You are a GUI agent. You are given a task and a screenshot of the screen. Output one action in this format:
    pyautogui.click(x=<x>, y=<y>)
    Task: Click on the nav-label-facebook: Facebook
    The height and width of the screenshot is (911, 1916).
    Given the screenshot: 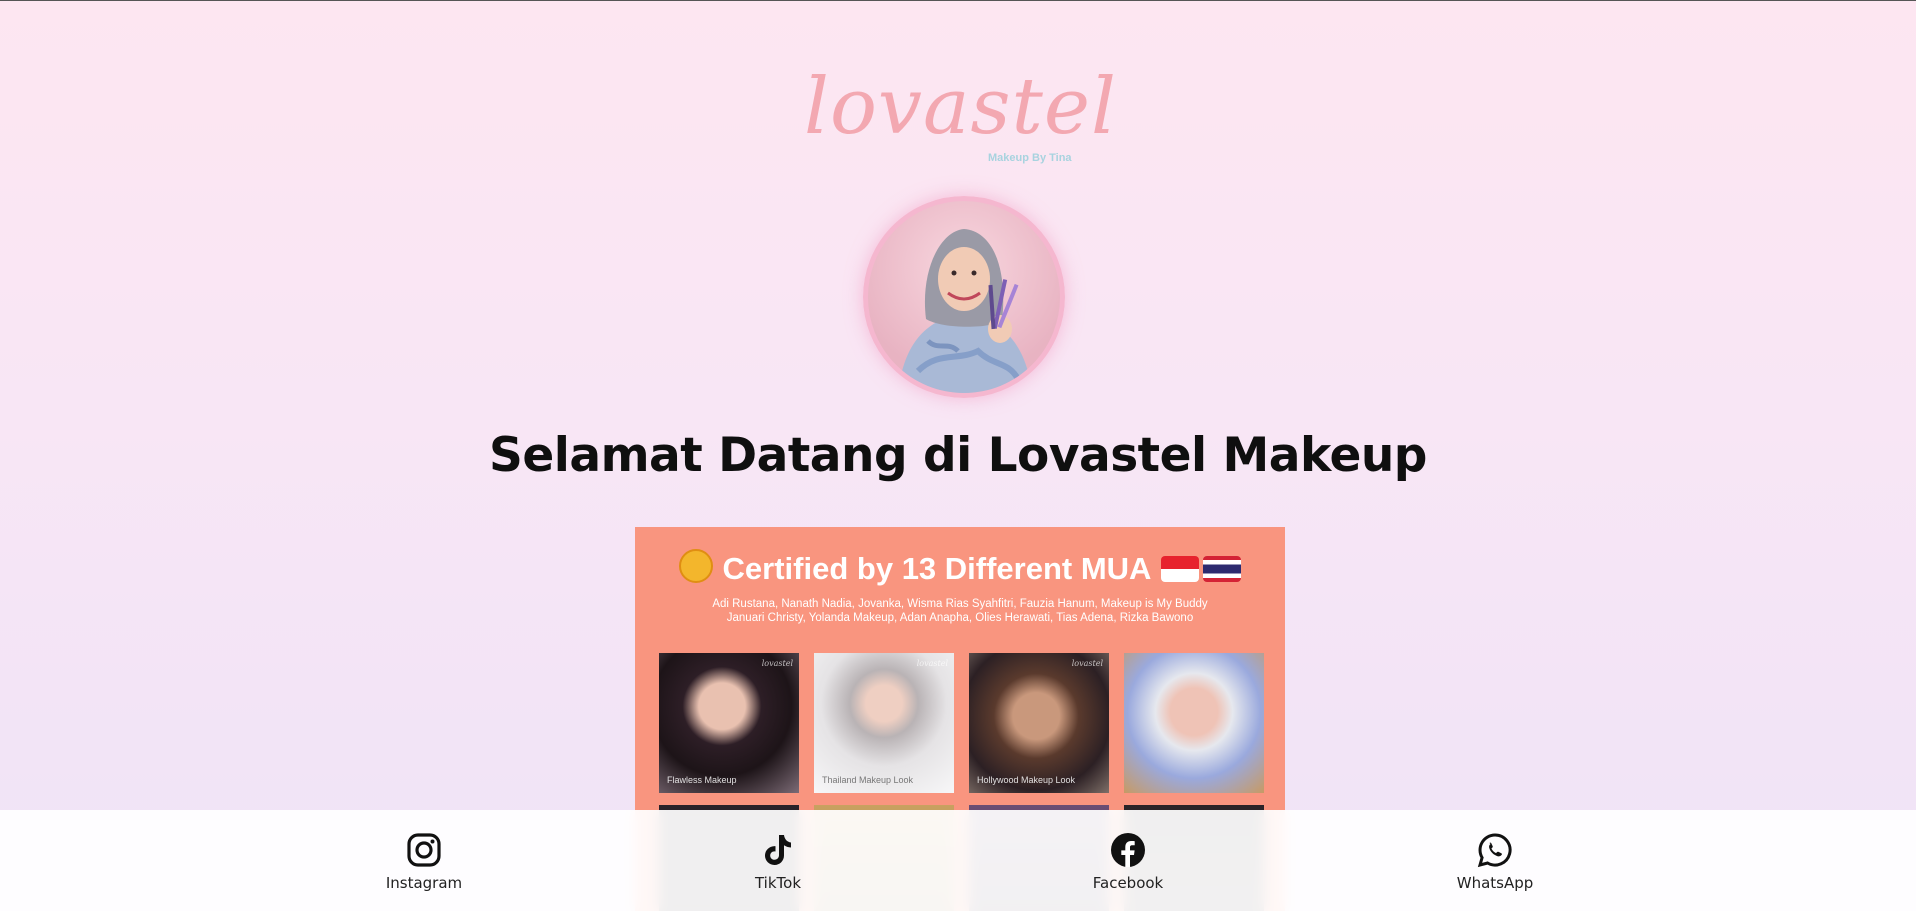 What is the action you would take?
    pyautogui.click(x=1128, y=883)
    